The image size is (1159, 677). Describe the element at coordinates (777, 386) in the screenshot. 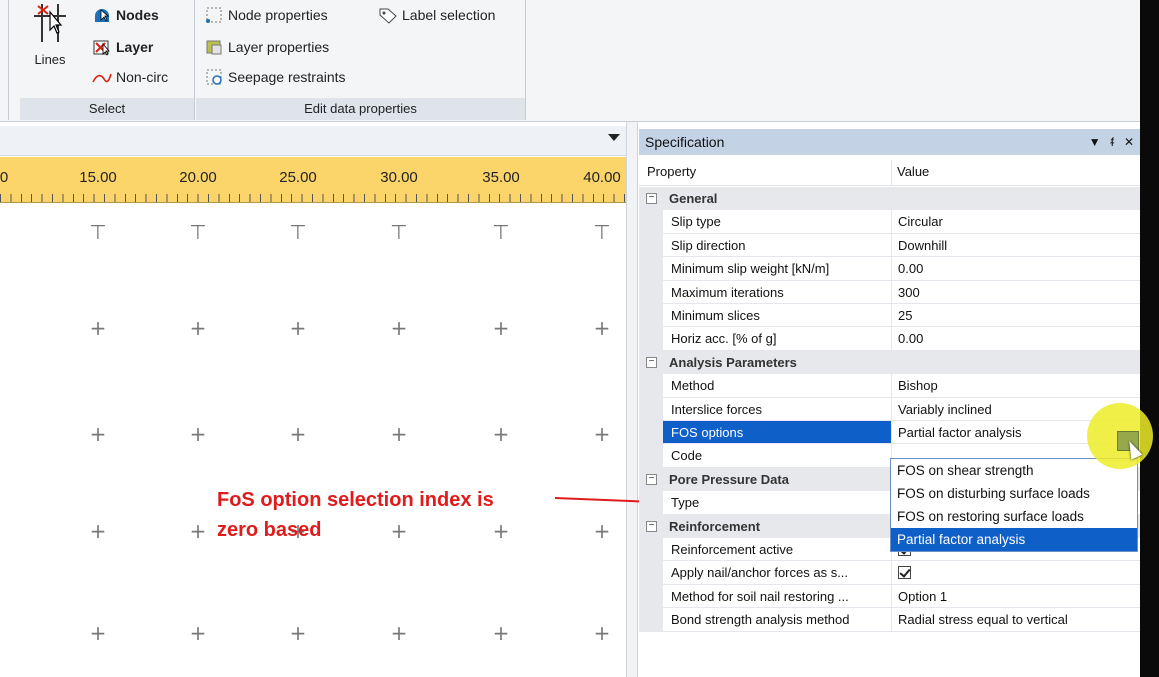

I see `property-name: Method` at that location.